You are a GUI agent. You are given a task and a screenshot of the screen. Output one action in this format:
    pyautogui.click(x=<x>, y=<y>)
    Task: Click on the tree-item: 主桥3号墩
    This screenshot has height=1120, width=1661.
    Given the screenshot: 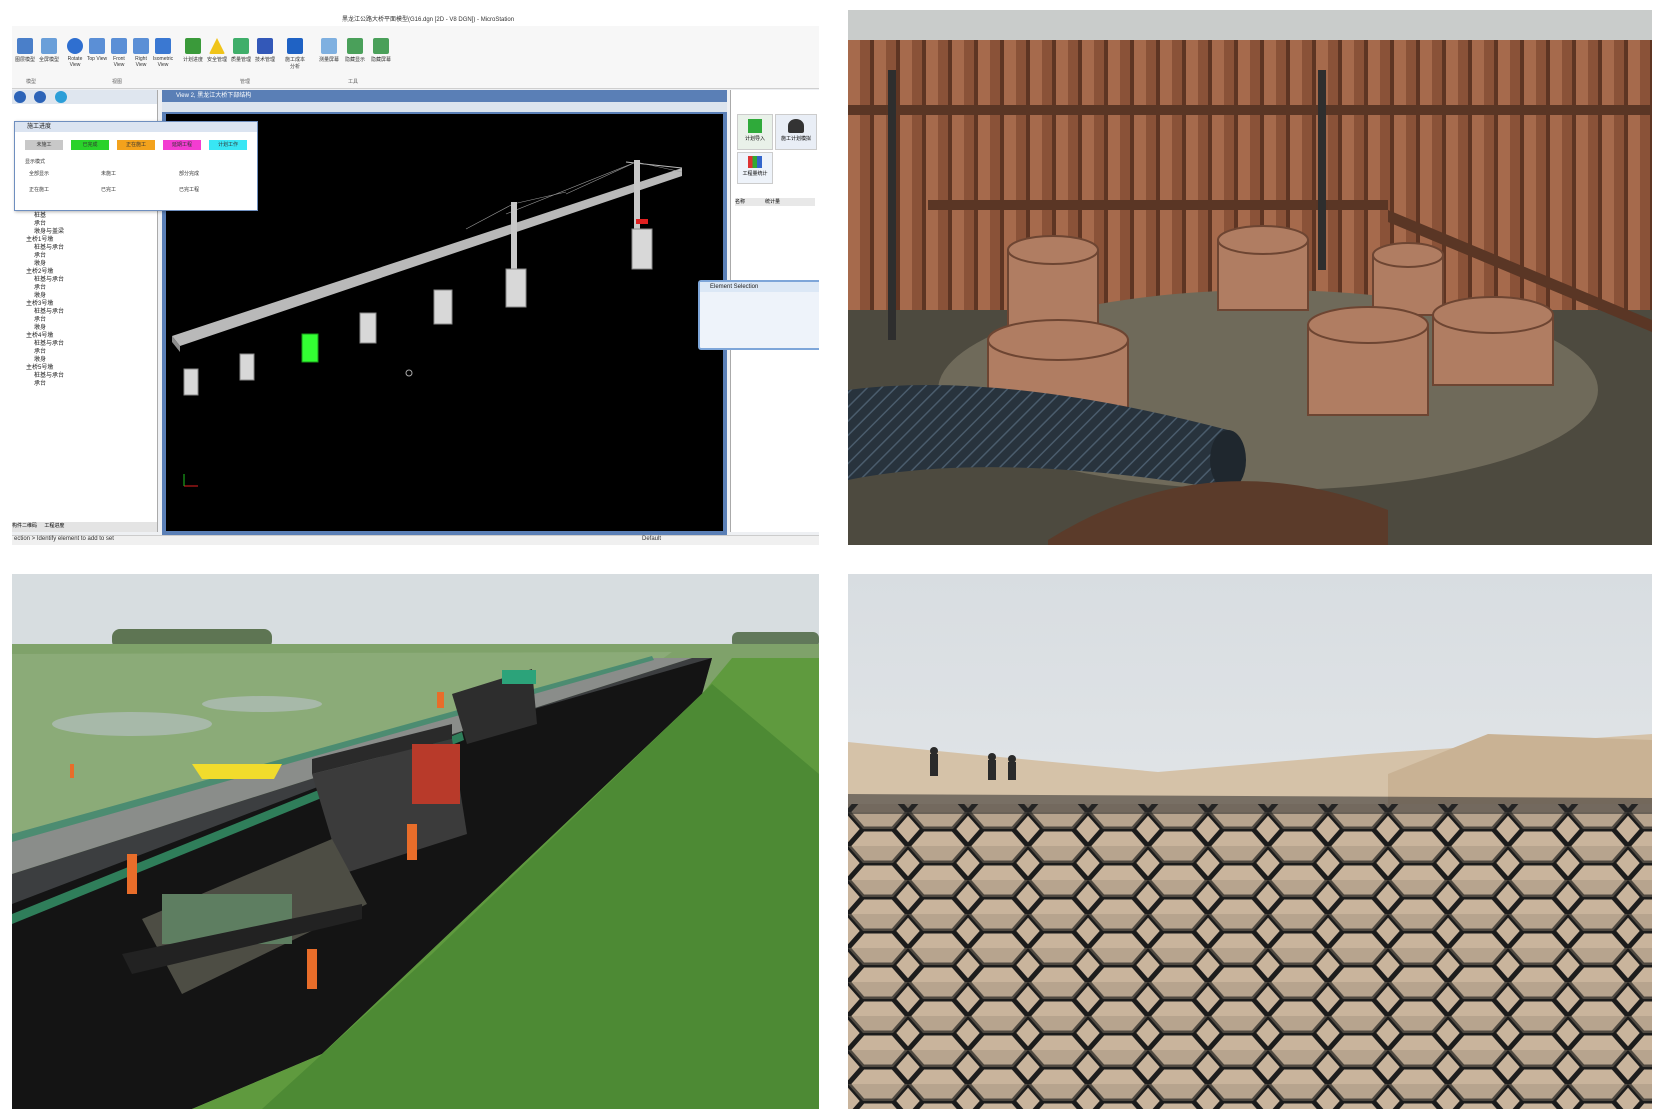 What is the action you would take?
    pyautogui.click(x=84, y=304)
    